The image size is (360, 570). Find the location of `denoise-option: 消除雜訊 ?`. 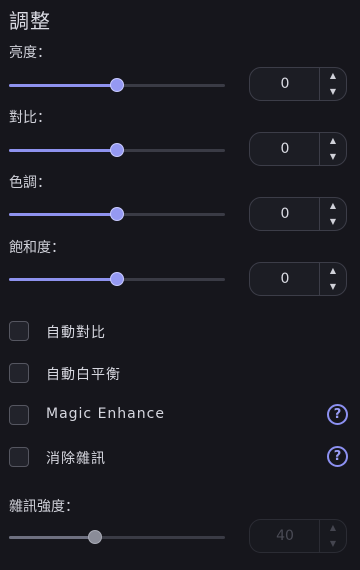

denoise-option: 消除雜訊 ? is located at coordinates (179, 457).